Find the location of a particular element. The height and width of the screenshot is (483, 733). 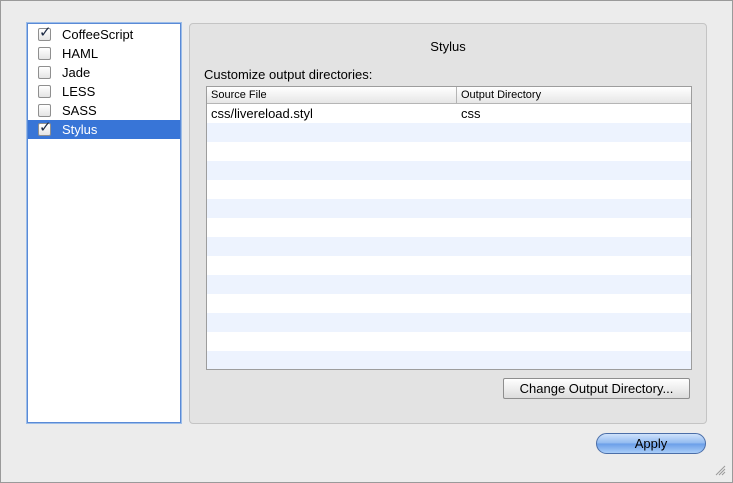

checkbox-jade is located at coordinates (44, 72).